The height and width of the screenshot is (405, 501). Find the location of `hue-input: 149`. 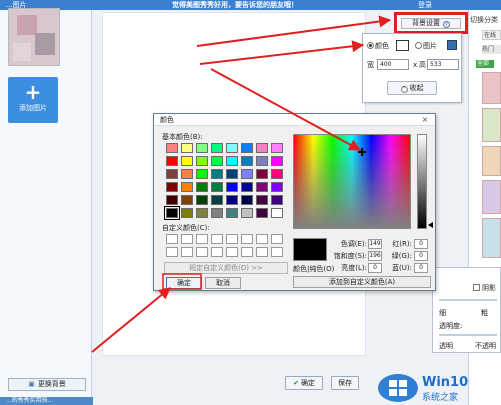

hue-input: 149 is located at coordinates (375, 244).